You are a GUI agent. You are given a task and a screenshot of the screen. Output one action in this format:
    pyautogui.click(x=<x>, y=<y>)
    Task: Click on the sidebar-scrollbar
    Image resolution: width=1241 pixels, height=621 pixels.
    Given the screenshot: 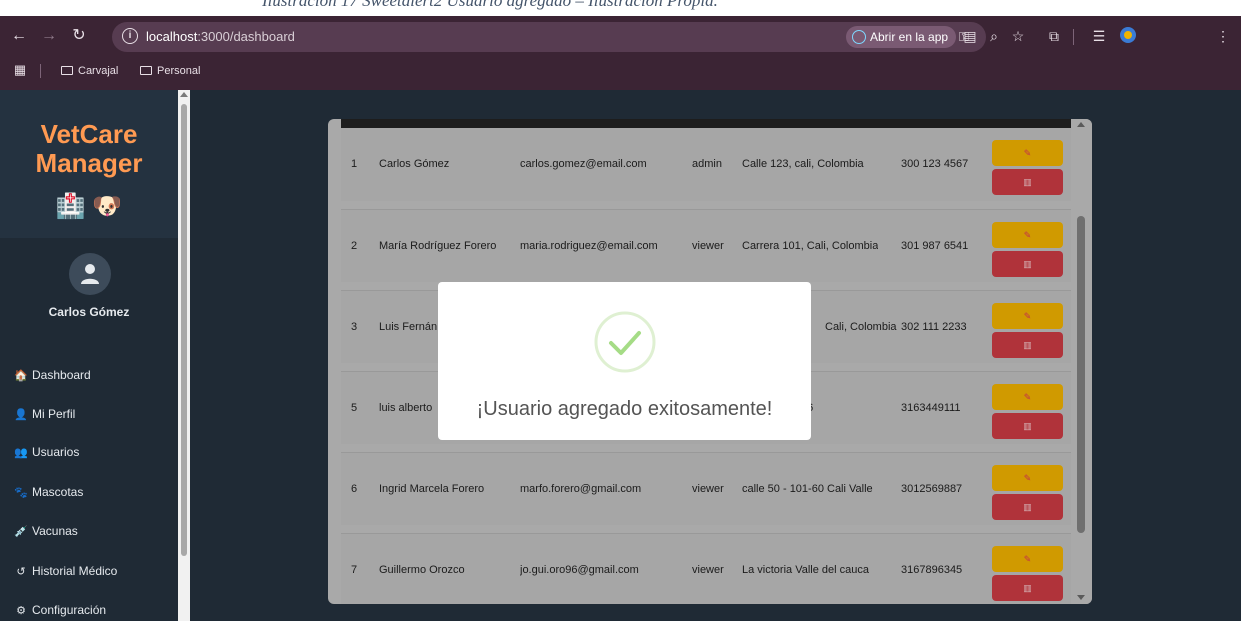 What is the action you would take?
    pyautogui.click(x=184, y=355)
    